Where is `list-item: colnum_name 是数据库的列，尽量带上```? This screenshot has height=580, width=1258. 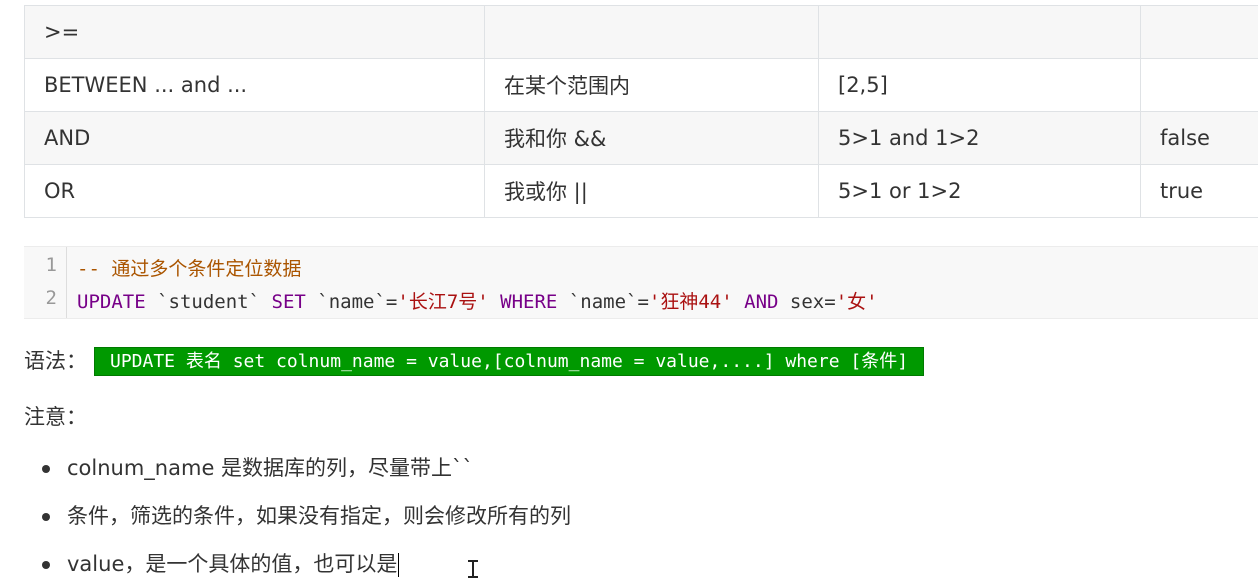
list-item: colnum_name 是数据库的列，尽量带上`` is located at coordinates (285, 472).